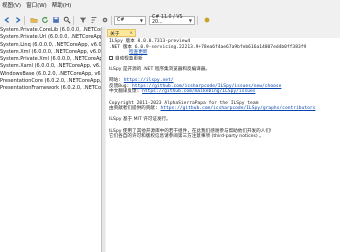 The height and width of the screenshot is (252, 340). I want to click on language-value: C#, so click(121, 20).